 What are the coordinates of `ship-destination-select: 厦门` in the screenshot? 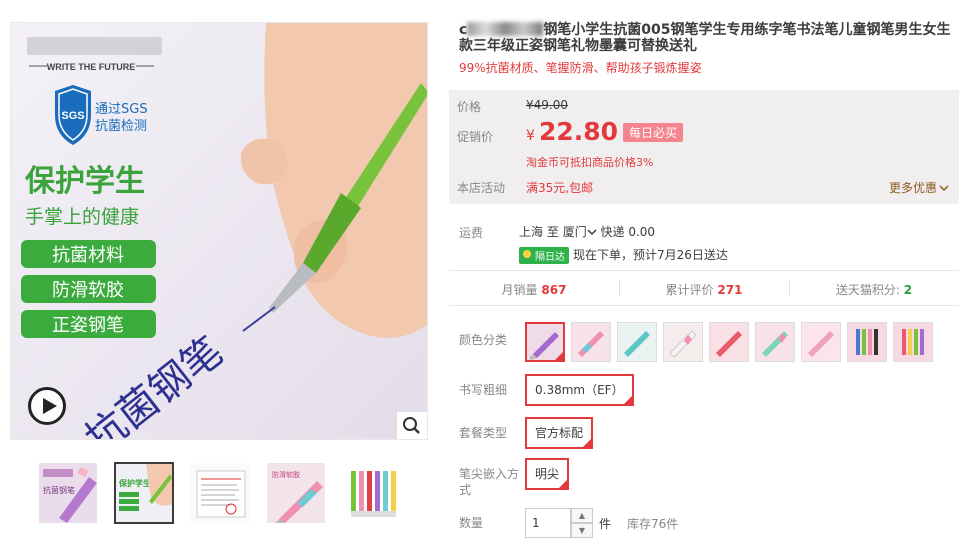 It's located at (580, 232).